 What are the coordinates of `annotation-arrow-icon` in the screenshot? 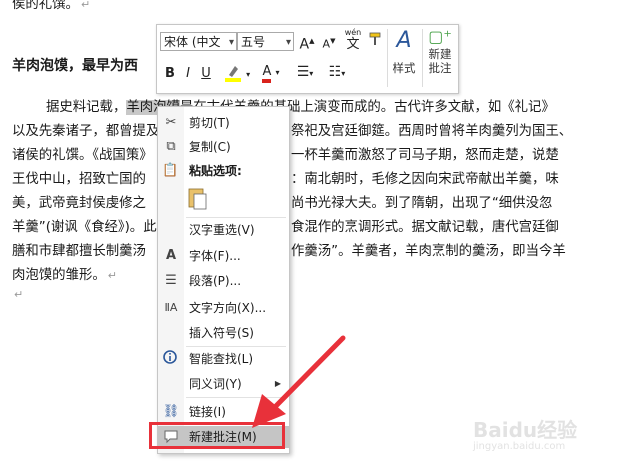 It's located at (299, 381).